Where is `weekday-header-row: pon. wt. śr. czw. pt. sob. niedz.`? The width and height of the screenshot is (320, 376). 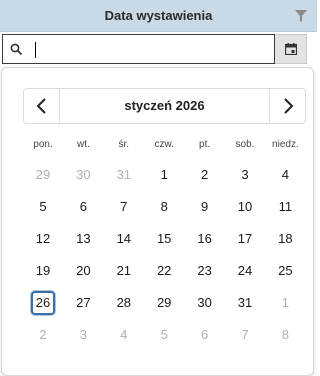
weekday-header-row: pon. wt. śr. czw. pt. sob. niedz. is located at coordinates (164, 146).